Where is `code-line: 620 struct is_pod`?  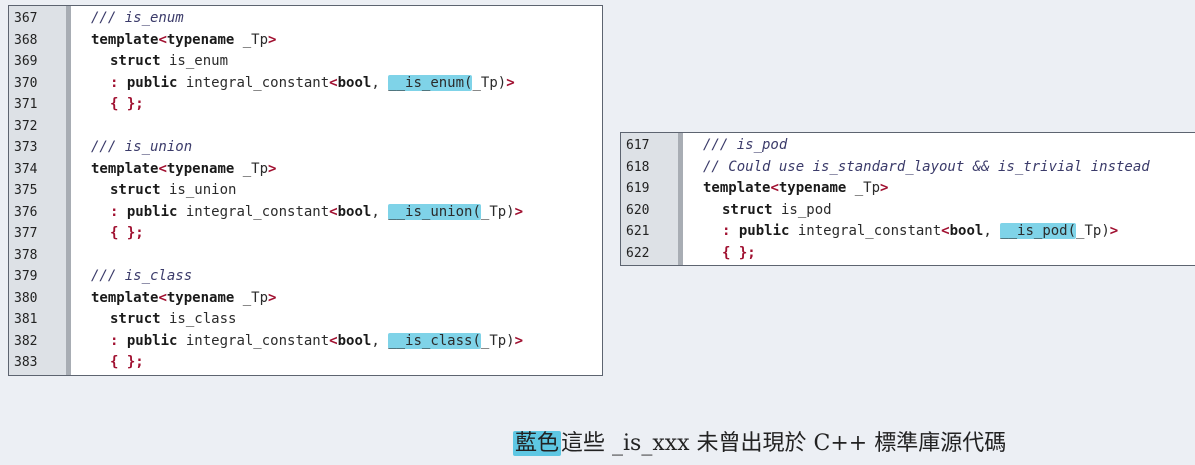 code-line: 620 struct is_pod is located at coordinates (908, 210).